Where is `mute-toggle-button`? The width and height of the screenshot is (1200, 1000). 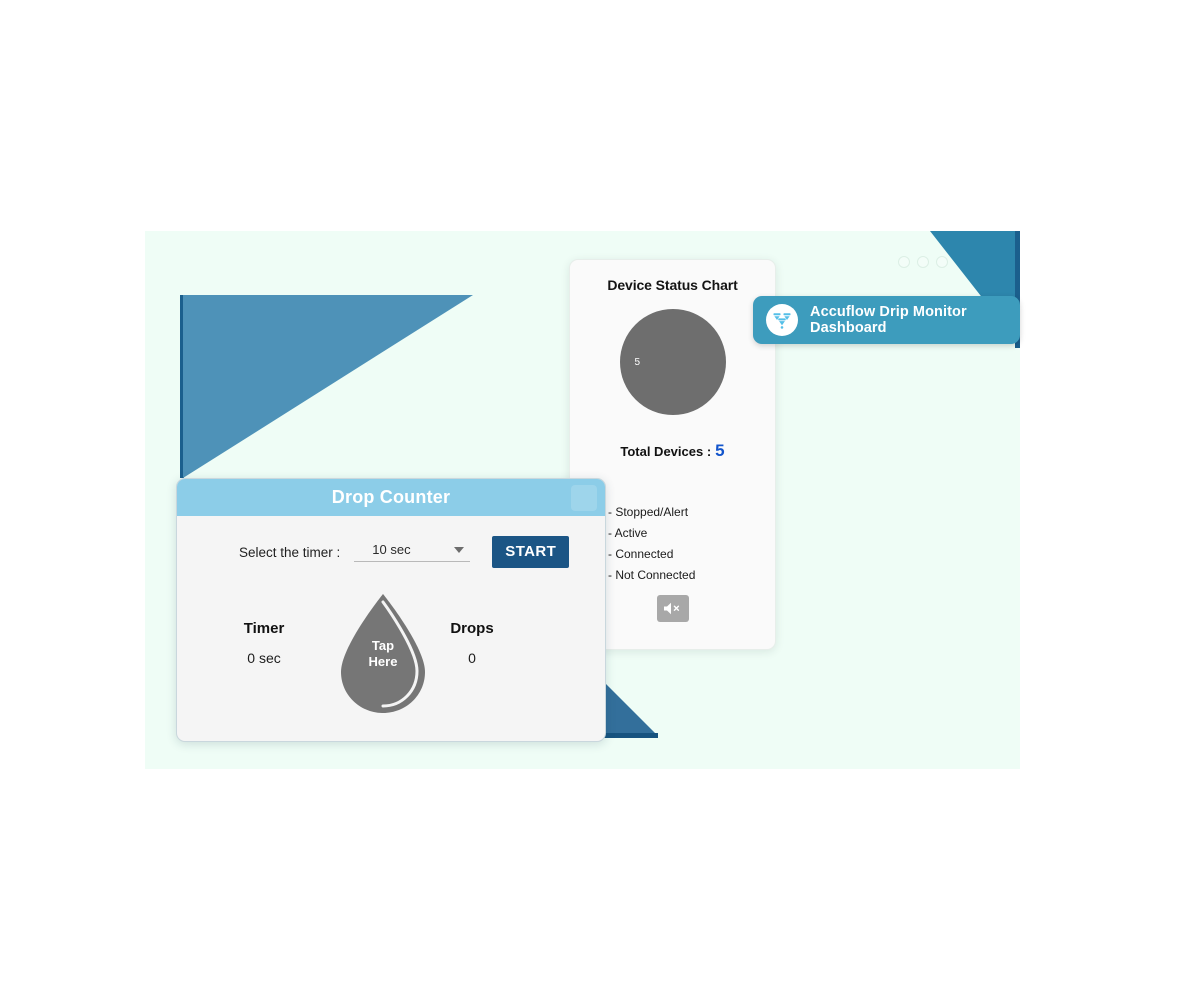
mute-toggle-button is located at coordinates (672, 608).